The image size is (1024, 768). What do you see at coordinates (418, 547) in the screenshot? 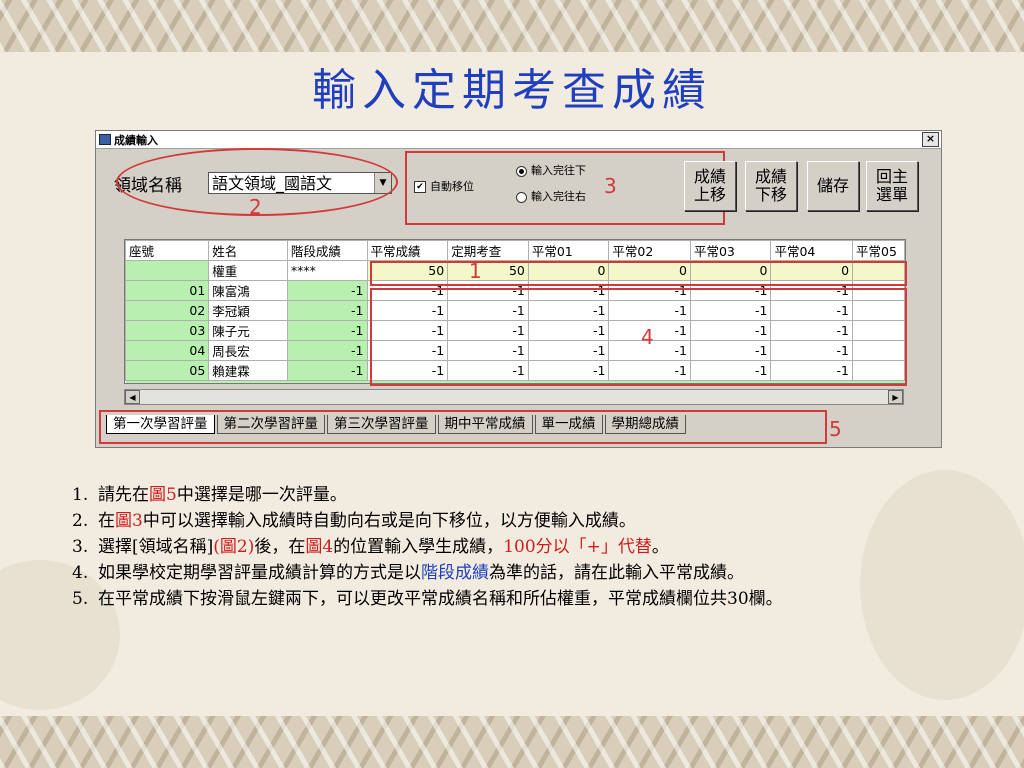
I see `note-text-segment: 的位置輸入學生成績，` at bounding box center [418, 547].